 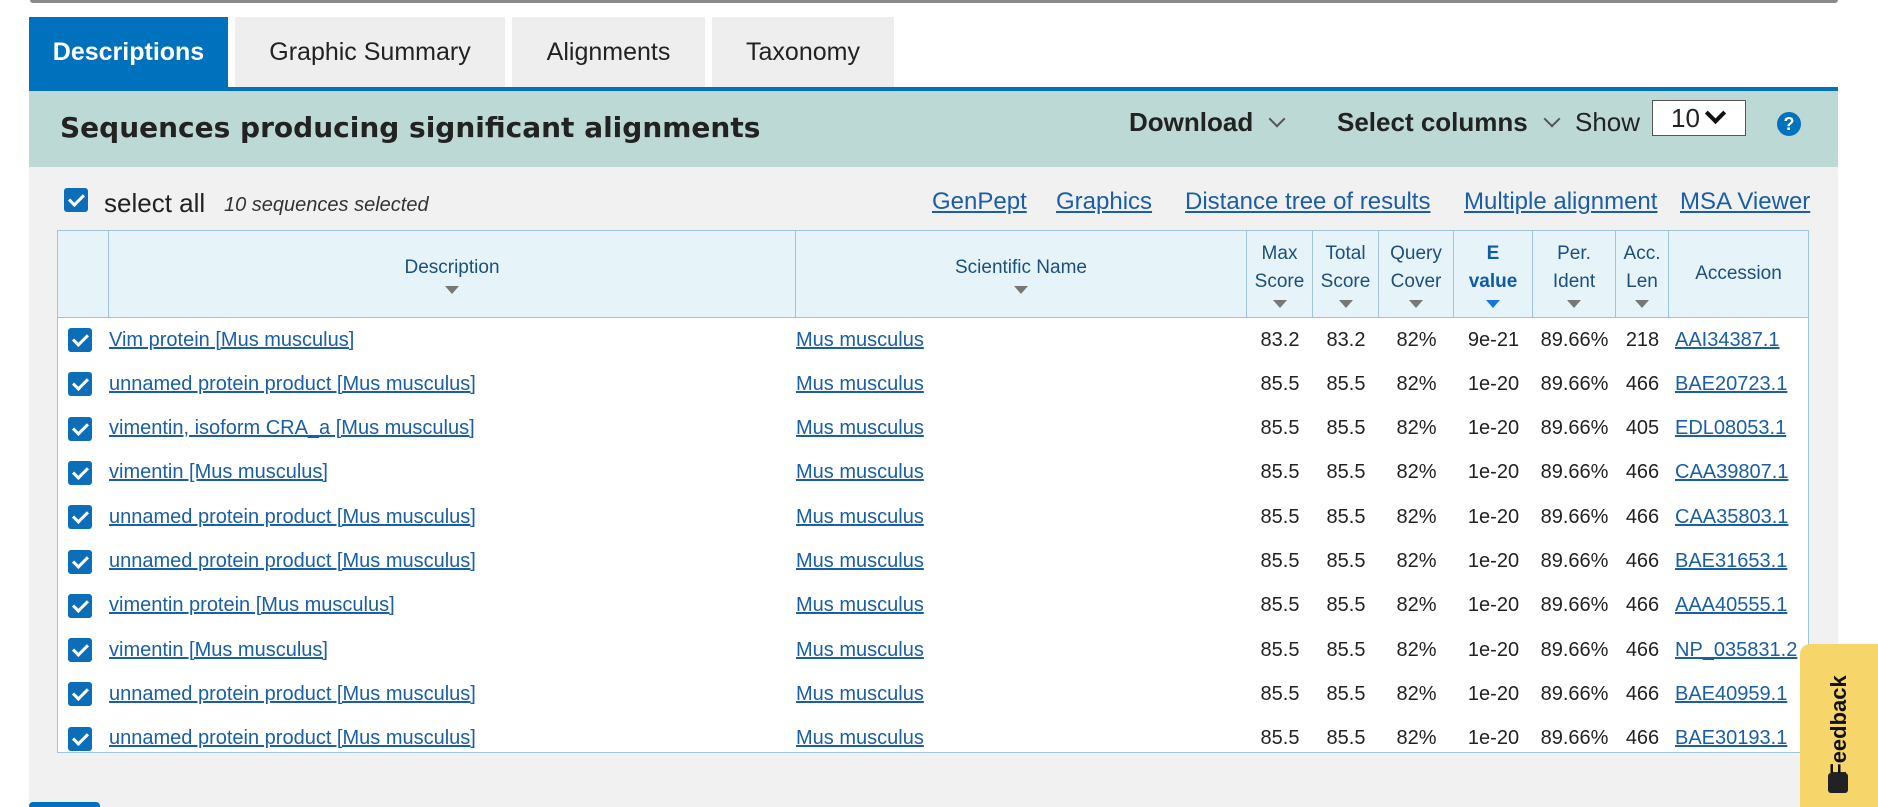 I want to click on select-columns-dropdown: Select columns, so click(x=1449, y=122).